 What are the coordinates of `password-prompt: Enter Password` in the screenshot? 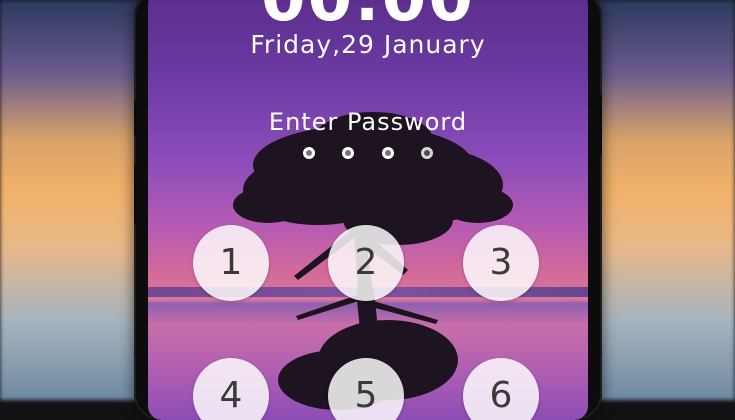 It's located at (368, 122).